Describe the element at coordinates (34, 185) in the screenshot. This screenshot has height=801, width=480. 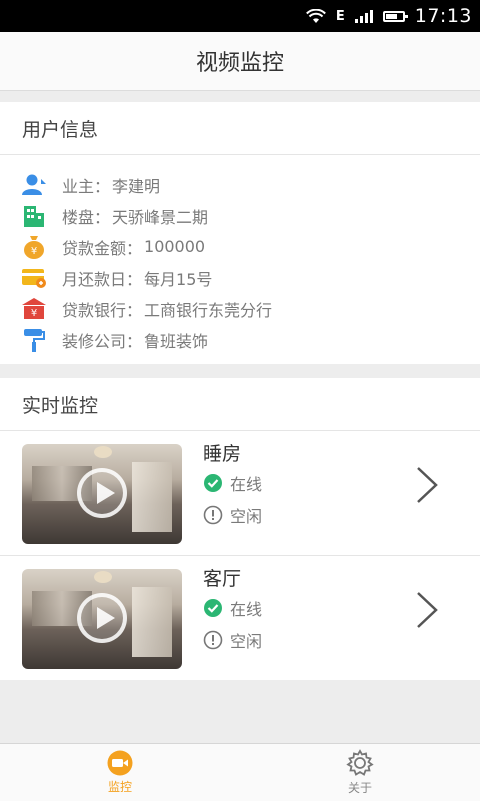
I see `owner-icon` at that location.